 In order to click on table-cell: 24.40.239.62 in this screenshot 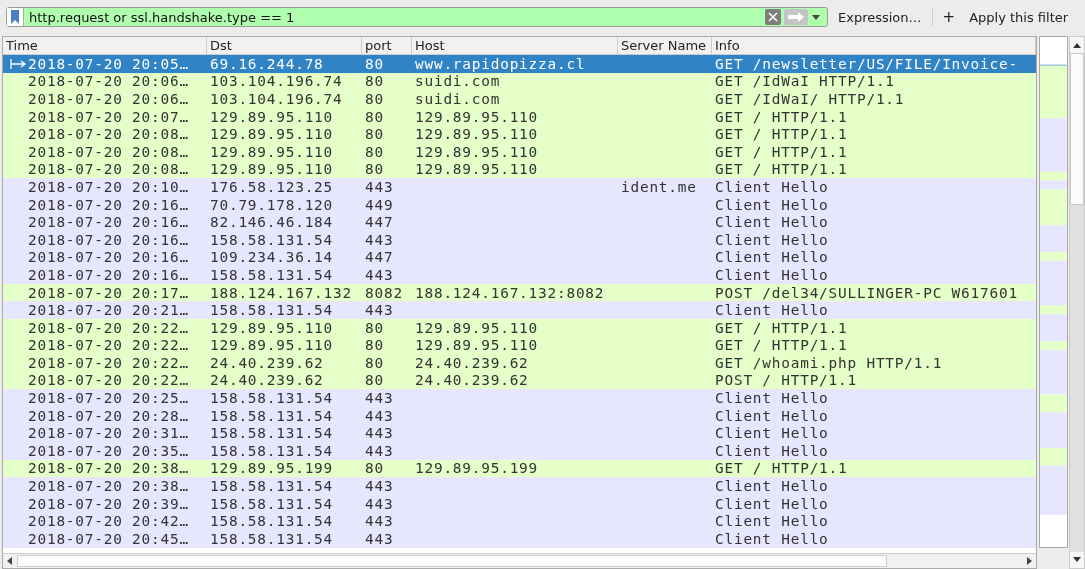, I will do `click(472, 362)`.